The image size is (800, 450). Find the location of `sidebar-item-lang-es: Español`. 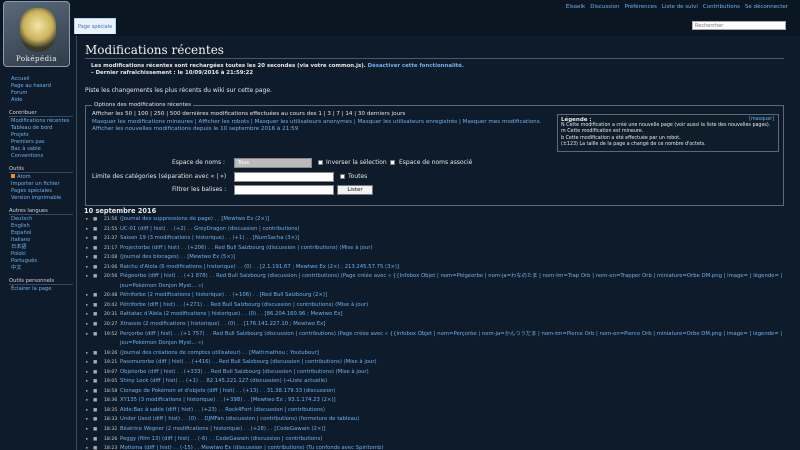

sidebar-item-lang-es: Español is located at coordinates (41, 233).